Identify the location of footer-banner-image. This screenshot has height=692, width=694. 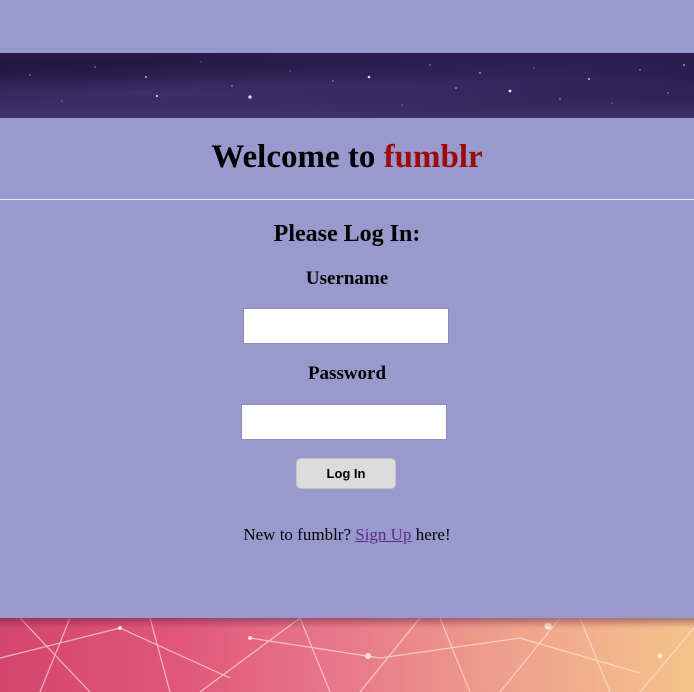
(347, 655).